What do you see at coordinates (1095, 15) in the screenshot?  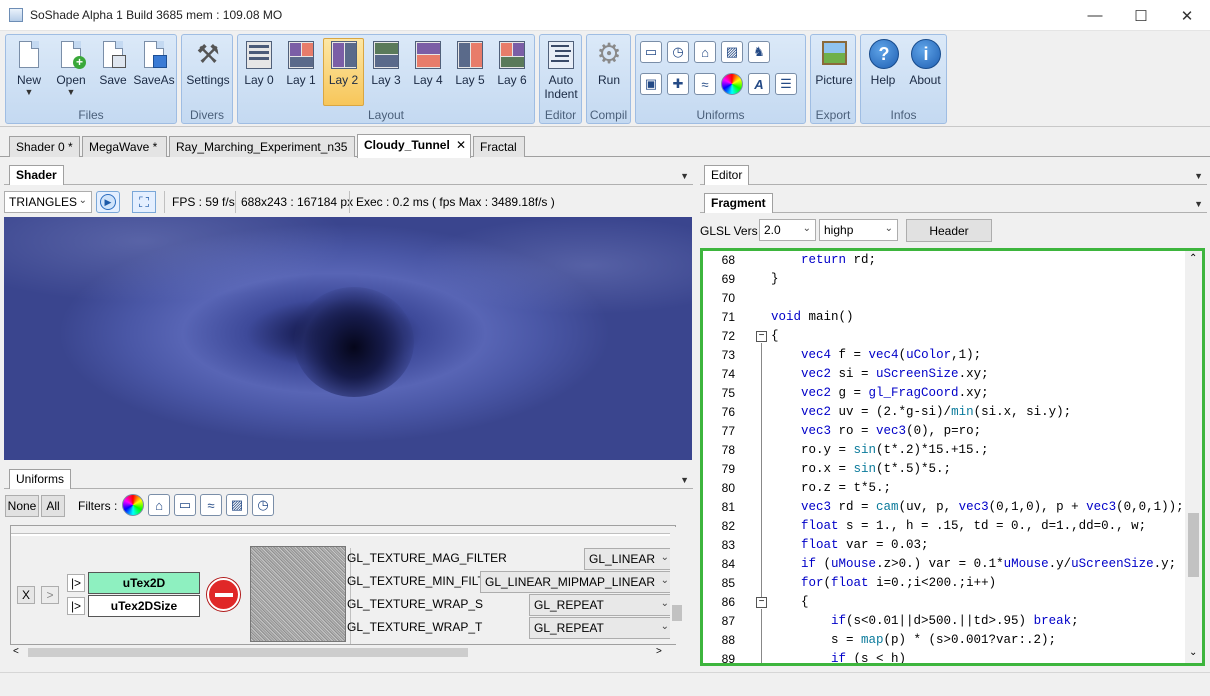 I see `minimize-button: —` at bounding box center [1095, 15].